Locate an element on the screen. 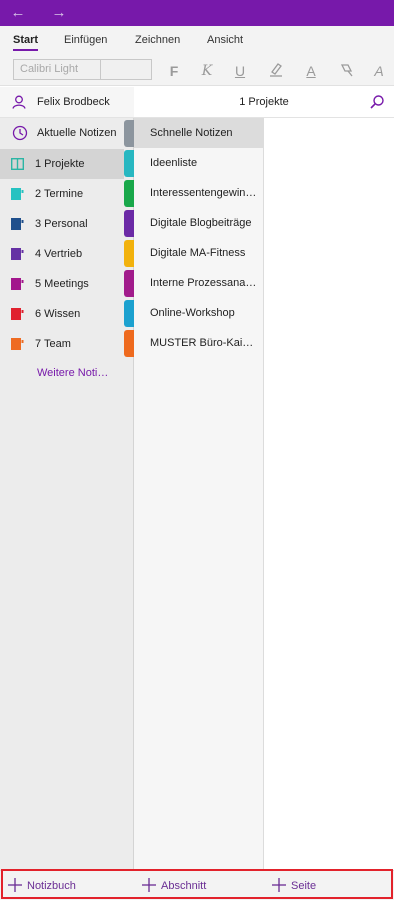 This screenshot has width=394, height=900. font-name-box: Calibri Light is located at coordinates (57, 69).